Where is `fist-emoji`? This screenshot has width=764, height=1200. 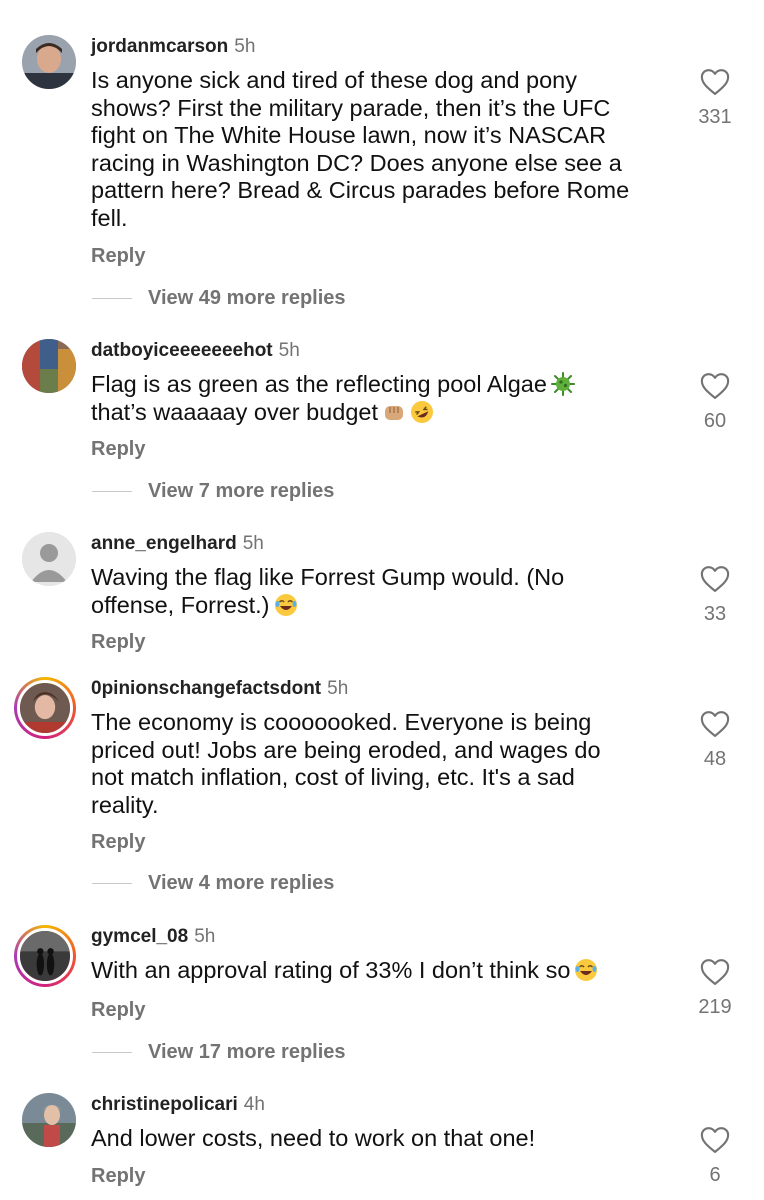 fist-emoji is located at coordinates (394, 412).